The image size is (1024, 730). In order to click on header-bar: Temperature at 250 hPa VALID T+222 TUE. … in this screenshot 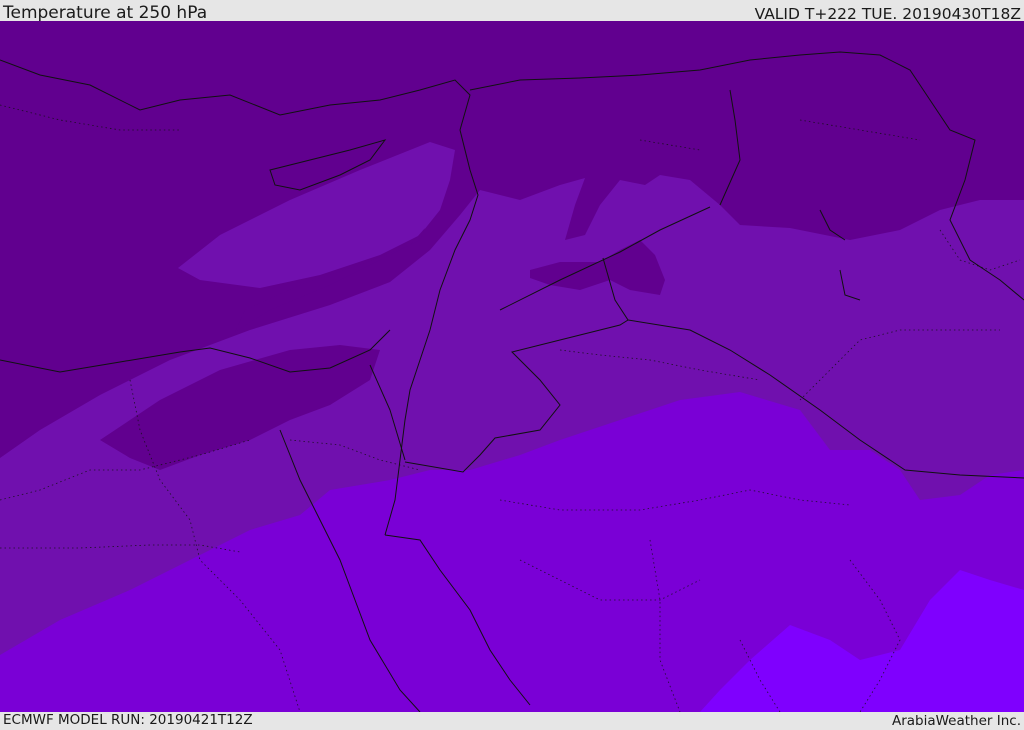, I will do `click(512, 11)`.